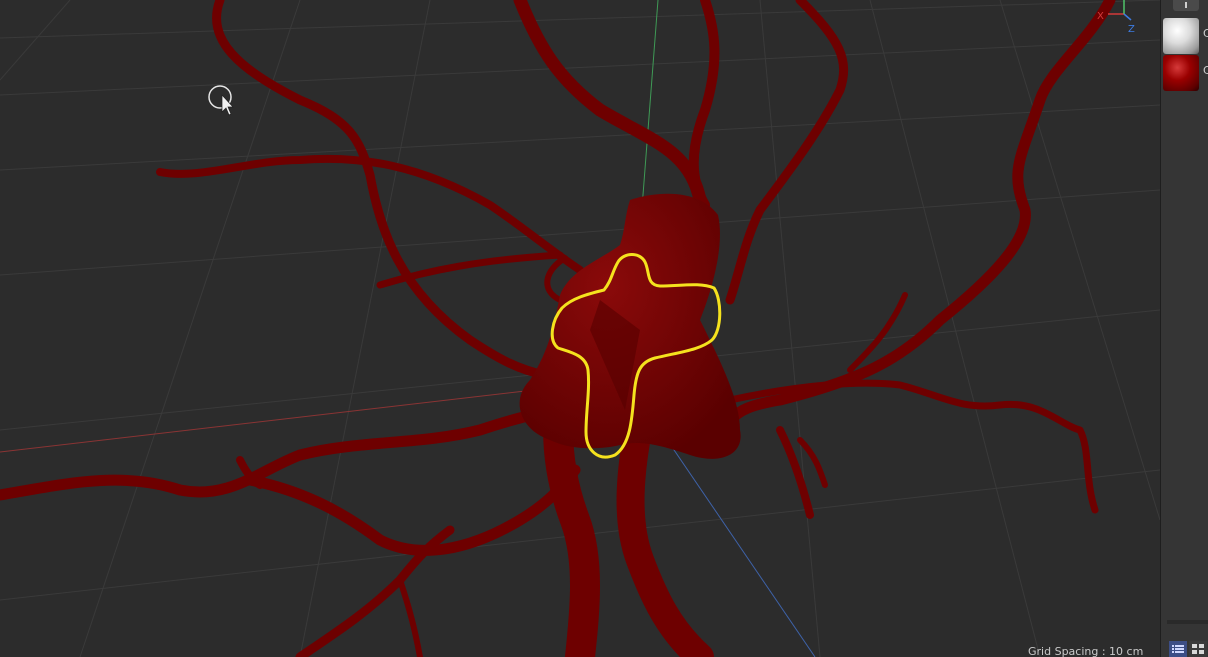  I want to click on panel-divider, so click(1187, 622).